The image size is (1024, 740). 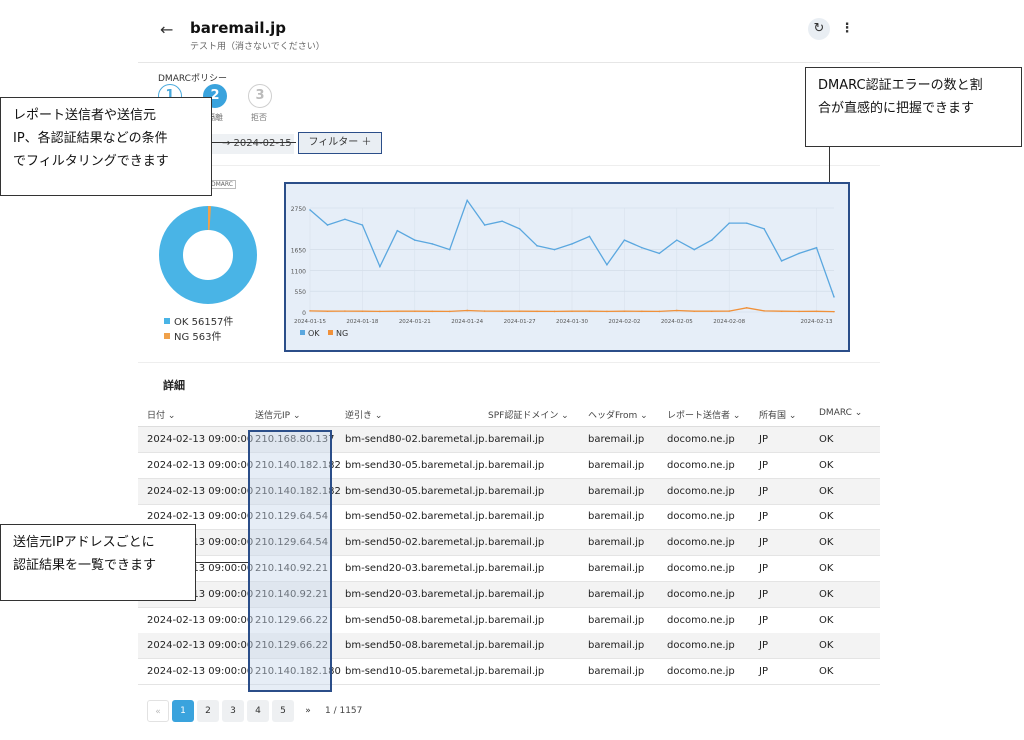 I want to click on pagination-page-5: 5, so click(x=283, y=711).